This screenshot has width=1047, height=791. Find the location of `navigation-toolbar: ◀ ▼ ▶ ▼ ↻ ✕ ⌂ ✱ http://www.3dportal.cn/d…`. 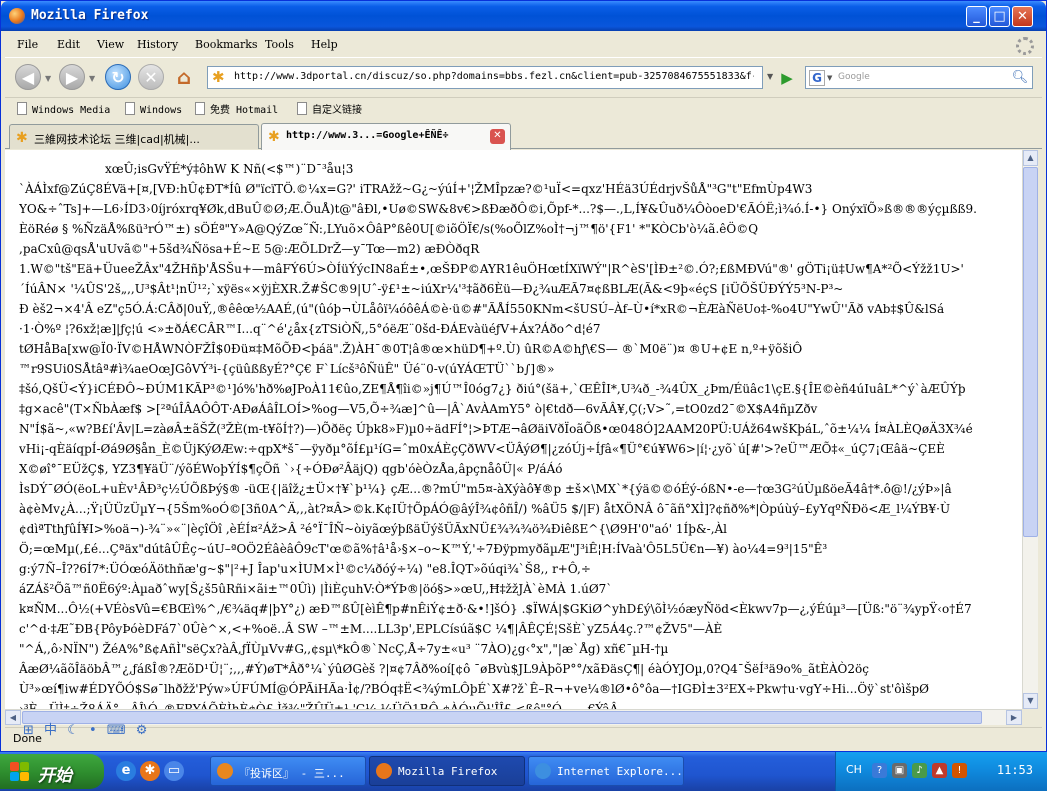

navigation-toolbar: ◀ ▼ ▶ ▼ ↻ ✕ ⌂ ✱ http://www.3dportal.cn/d… is located at coordinates (523, 77).